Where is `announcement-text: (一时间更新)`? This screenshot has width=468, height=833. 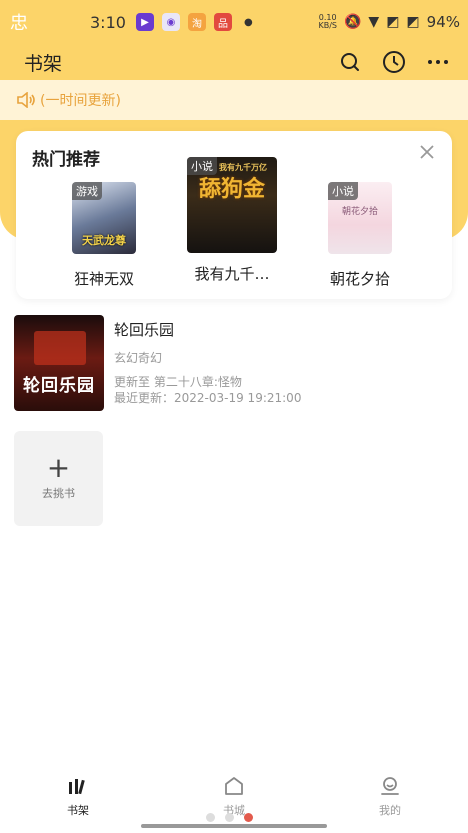 announcement-text: (一时间更新) is located at coordinates (80, 101).